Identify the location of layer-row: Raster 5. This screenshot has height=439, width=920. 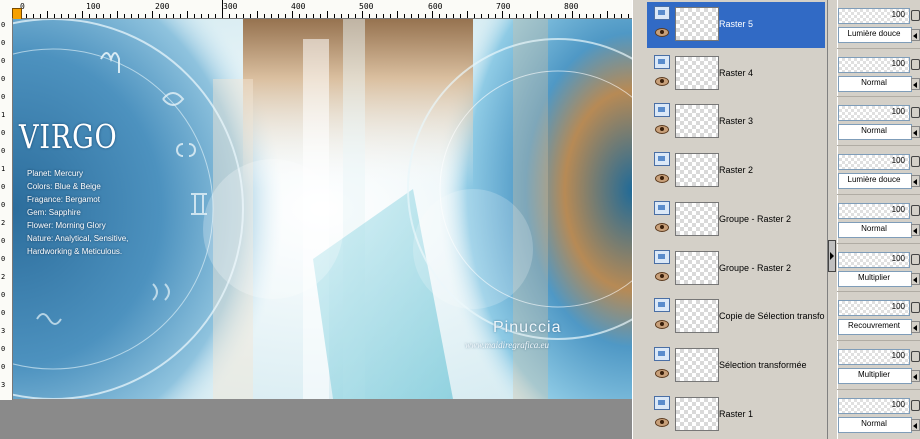
(732, 24).